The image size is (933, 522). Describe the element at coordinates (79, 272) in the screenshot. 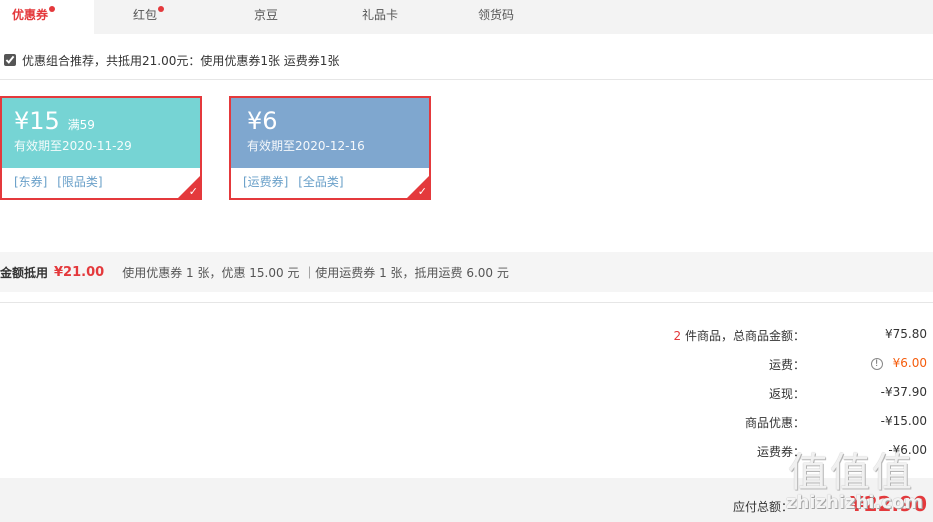

I see `summary-amount: ¥21.00` at that location.